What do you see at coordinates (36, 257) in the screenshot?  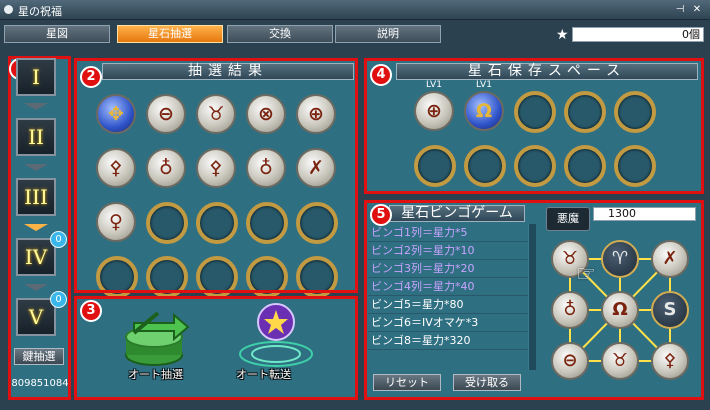 I see `rank-iv-button: IV` at bounding box center [36, 257].